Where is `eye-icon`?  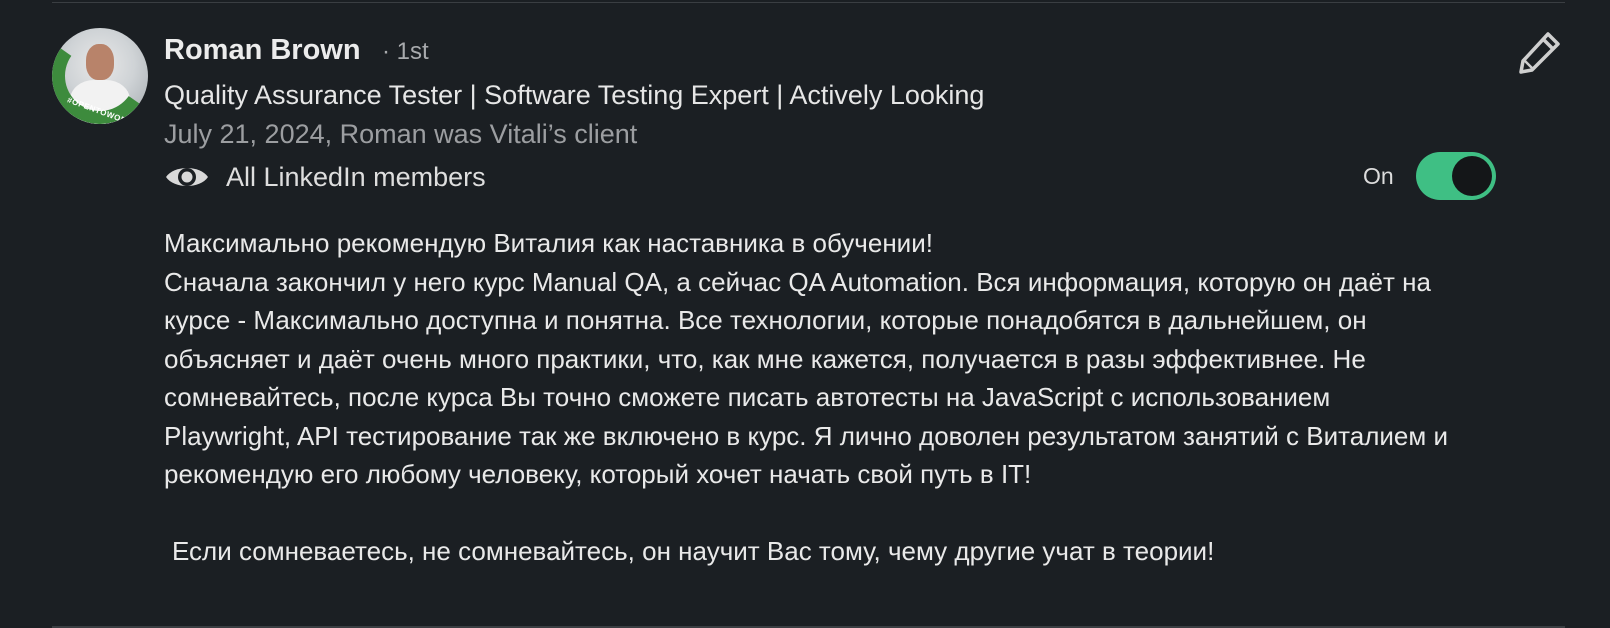
eye-icon is located at coordinates (187, 177).